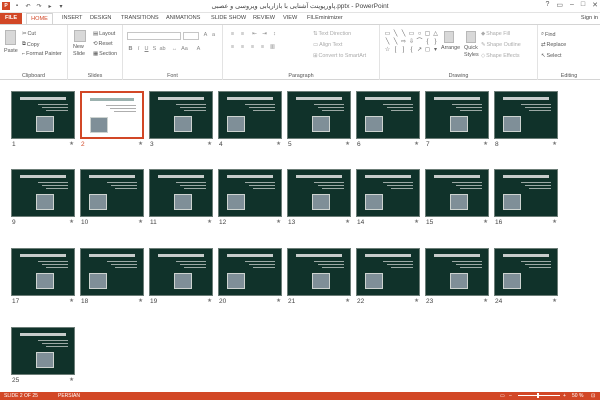 The height and width of the screenshot is (400, 600). Describe the element at coordinates (502, 396) in the screenshot. I see `normal-view-icon: ▭` at that location.